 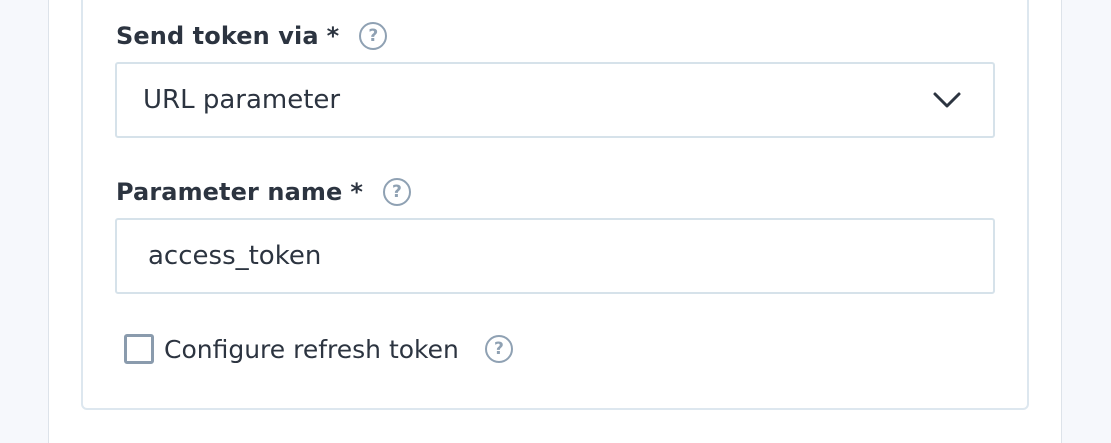 I want to click on refresh-token-row: Configure refresh token ?, so click(x=318, y=349).